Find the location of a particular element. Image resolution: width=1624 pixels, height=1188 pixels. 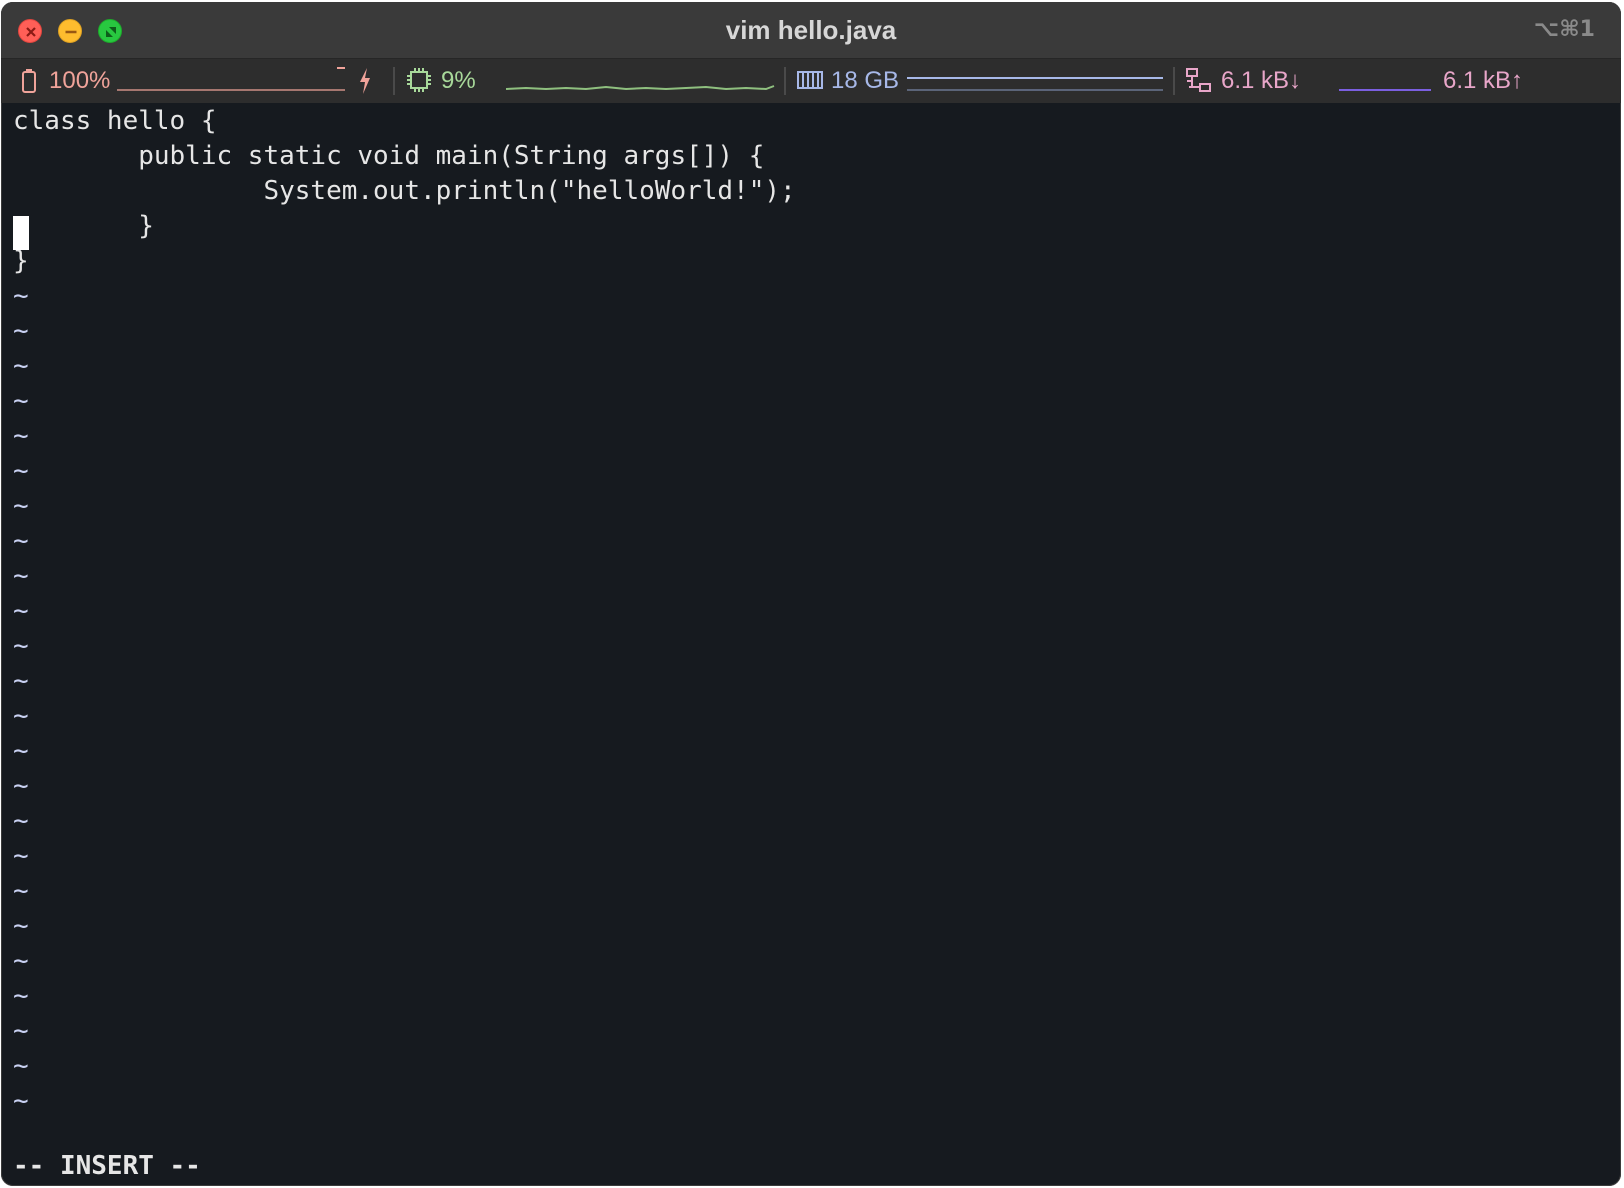

memory-icon is located at coordinates (810, 80).